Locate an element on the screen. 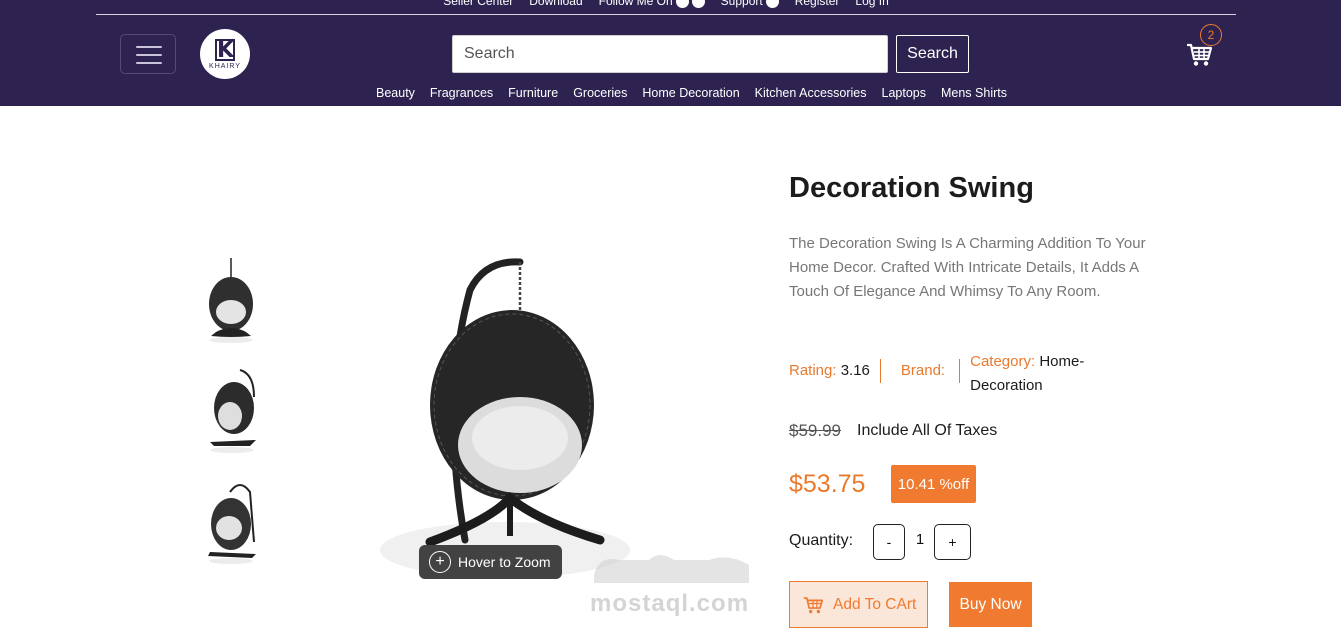  top-link-follow: Follow Me On is located at coordinates (652, 4).